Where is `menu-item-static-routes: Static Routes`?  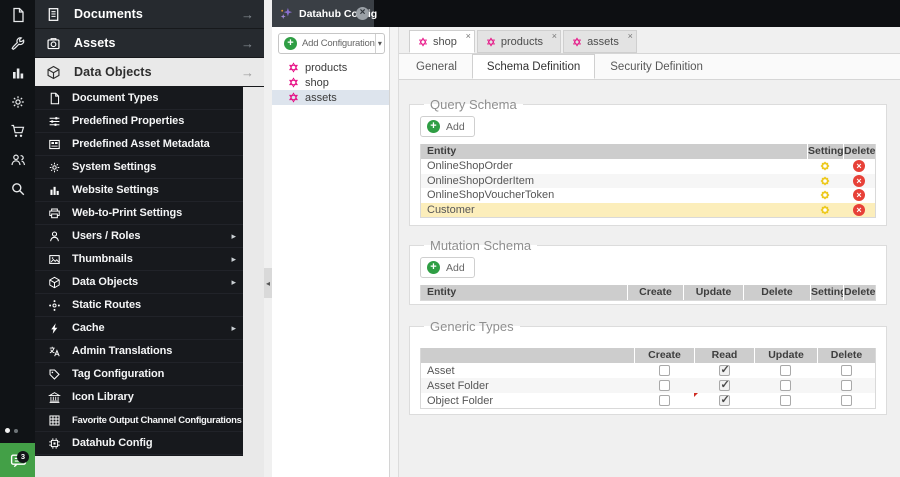
menu-item-static-routes: Static Routes is located at coordinates (139, 305).